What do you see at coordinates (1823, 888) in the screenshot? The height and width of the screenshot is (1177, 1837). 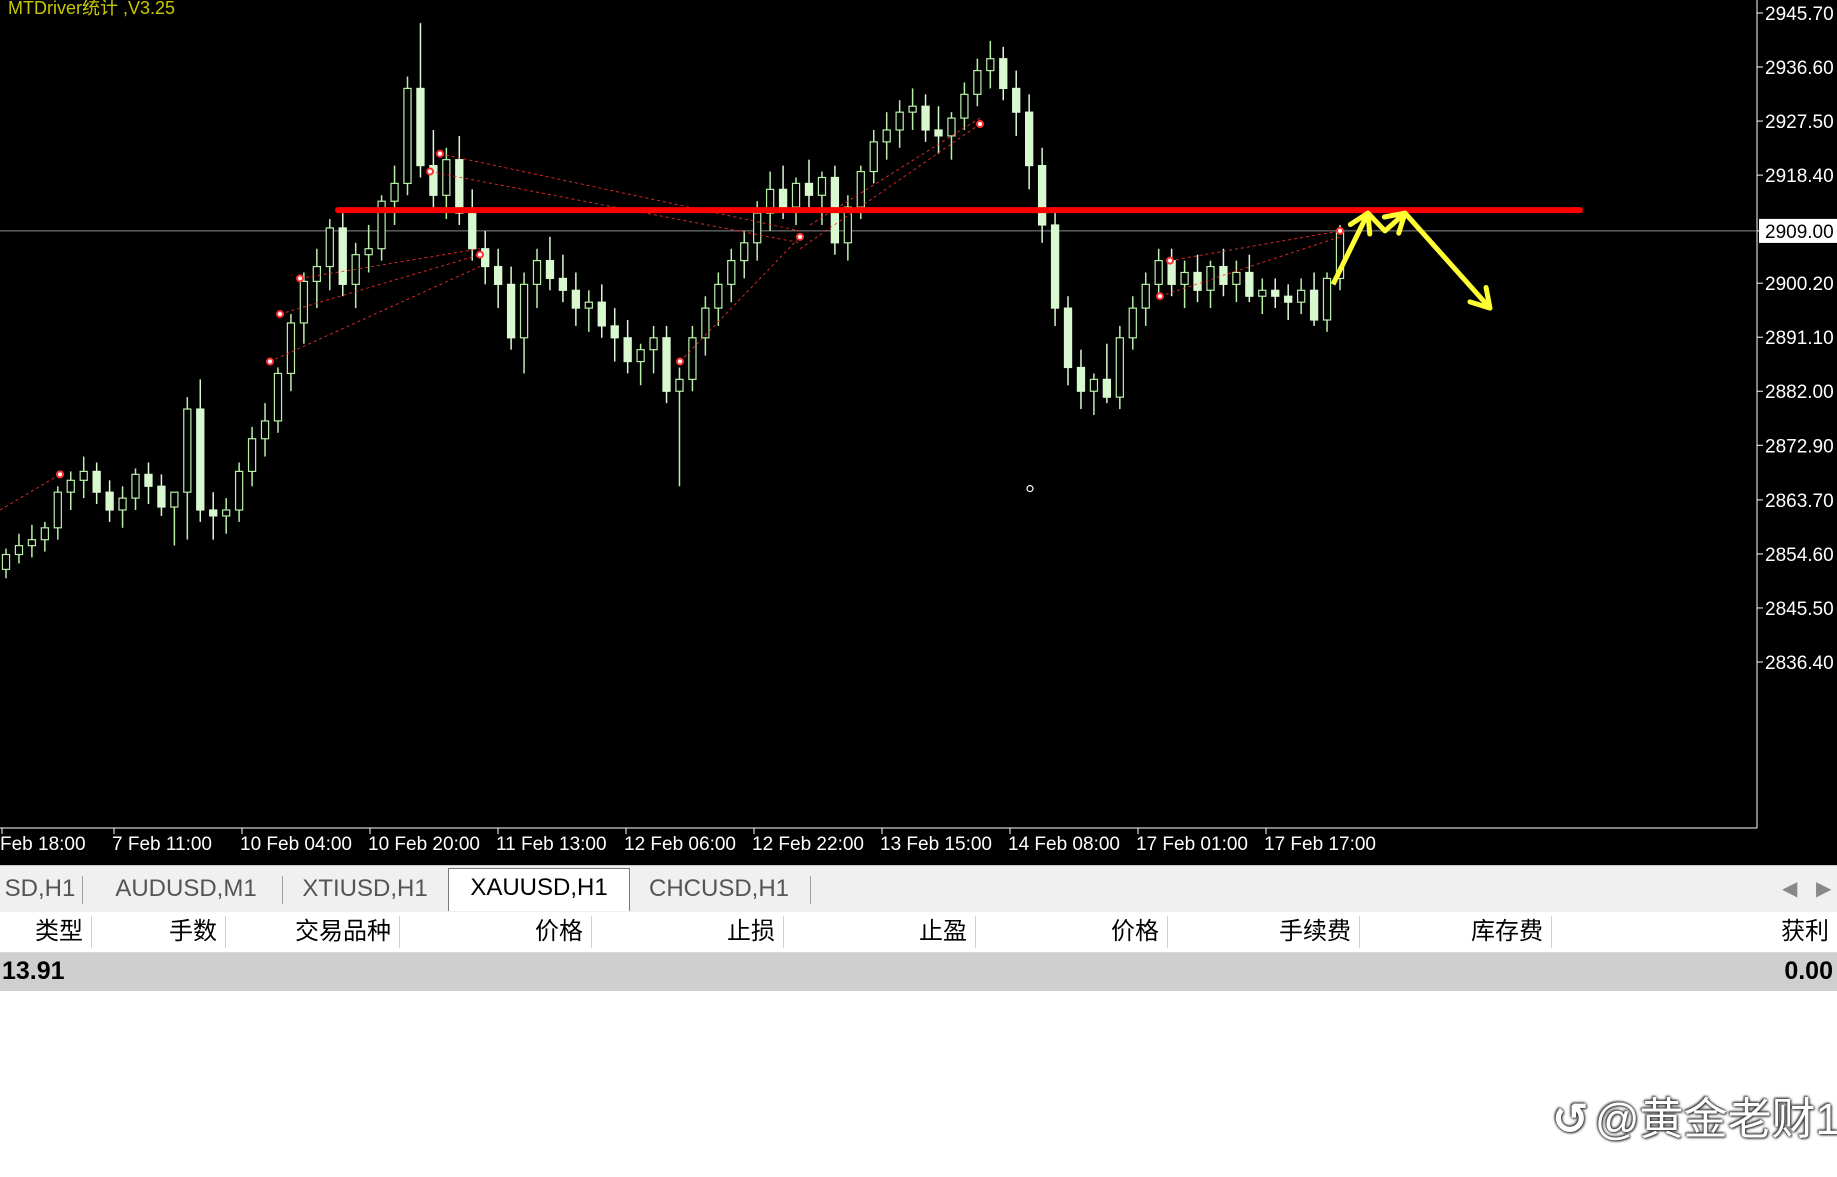 I see `tab-scroll-right-icon: ▶` at bounding box center [1823, 888].